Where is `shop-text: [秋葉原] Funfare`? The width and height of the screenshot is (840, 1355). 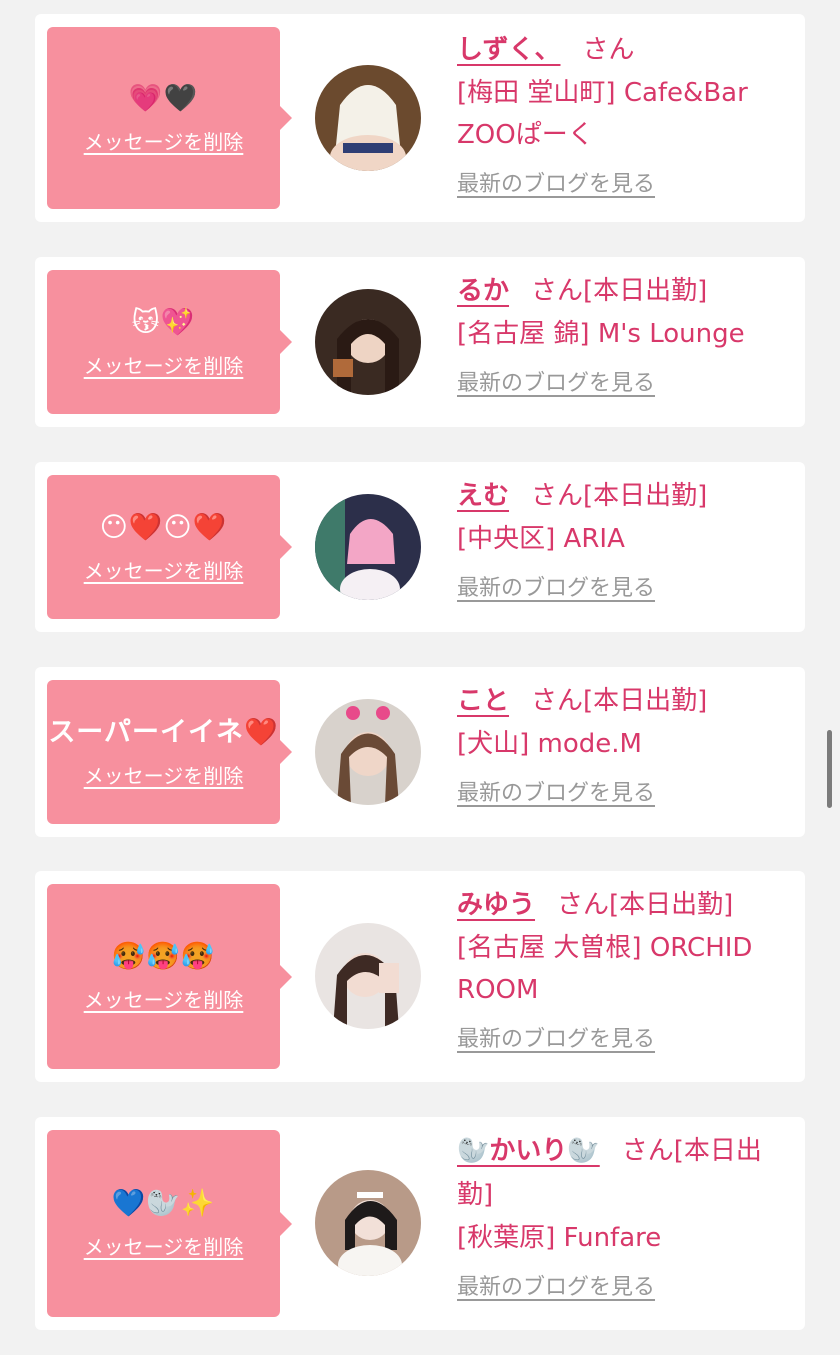 shop-text: [秋葉原] Funfare is located at coordinates (559, 1238).